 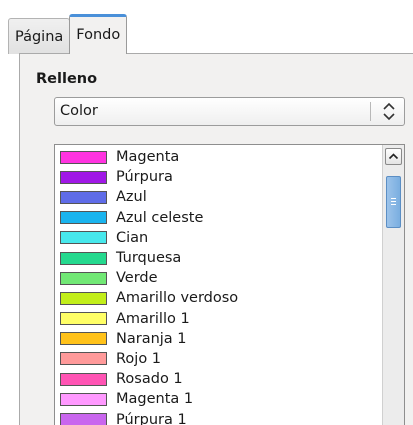 I want to click on color-list-item: Rosado 1, so click(x=217, y=379).